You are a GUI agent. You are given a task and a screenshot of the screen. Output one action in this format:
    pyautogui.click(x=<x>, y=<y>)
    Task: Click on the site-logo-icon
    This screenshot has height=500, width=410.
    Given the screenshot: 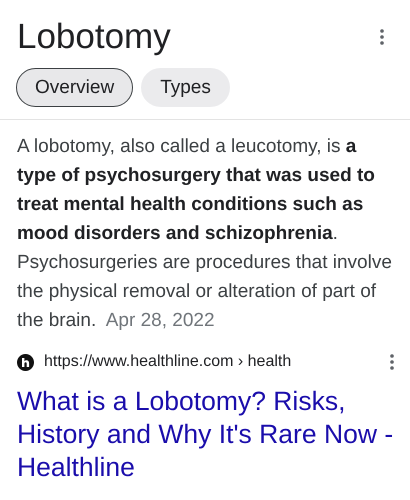 What is the action you would take?
    pyautogui.click(x=25, y=362)
    